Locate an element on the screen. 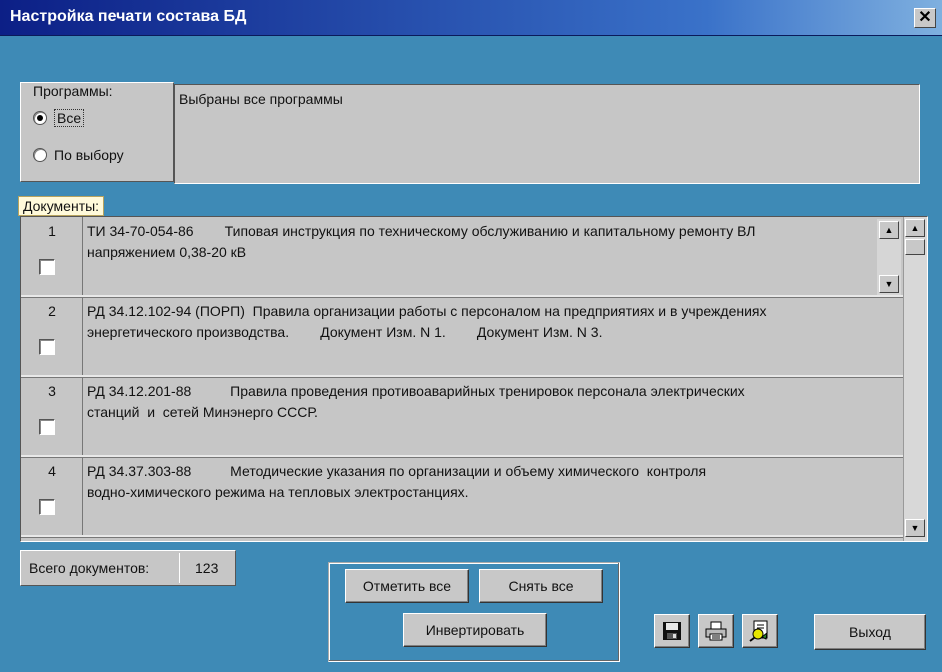 This screenshot has height=672, width=942. row-number: 1 is located at coordinates (52, 231).